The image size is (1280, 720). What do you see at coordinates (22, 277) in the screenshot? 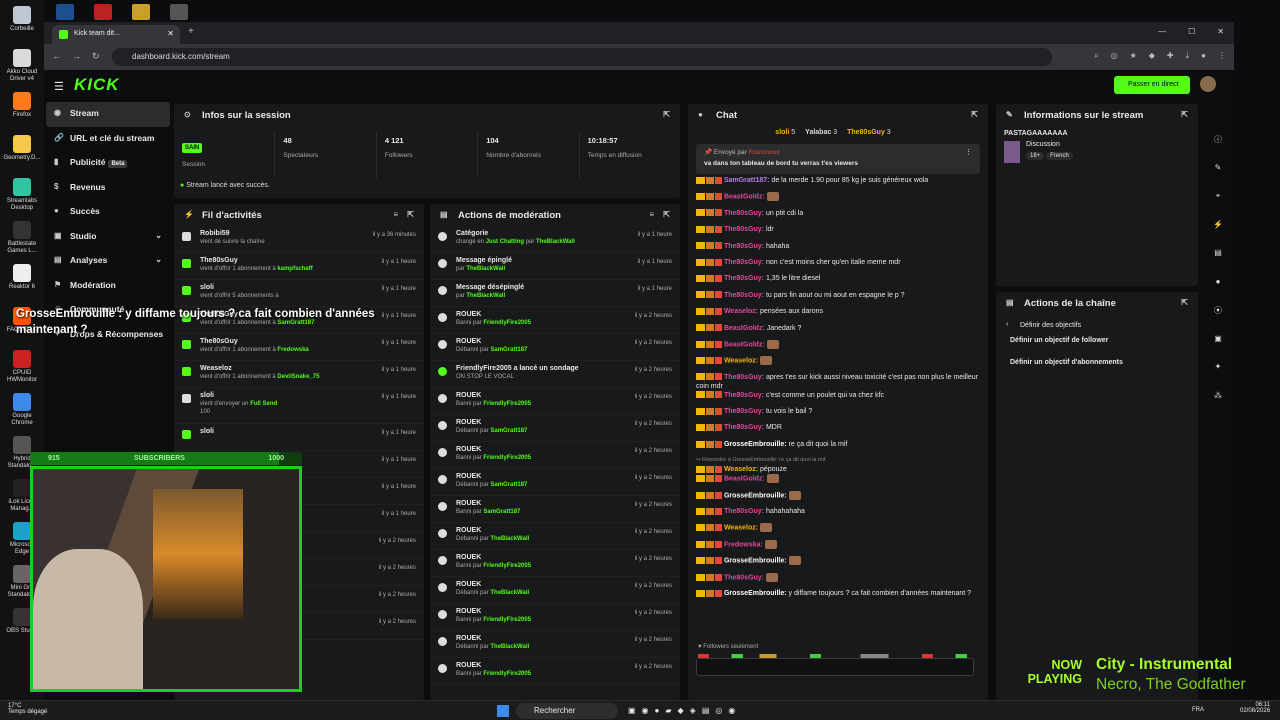
I see `desktop-icon: Reaktor 6` at bounding box center [22, 277].